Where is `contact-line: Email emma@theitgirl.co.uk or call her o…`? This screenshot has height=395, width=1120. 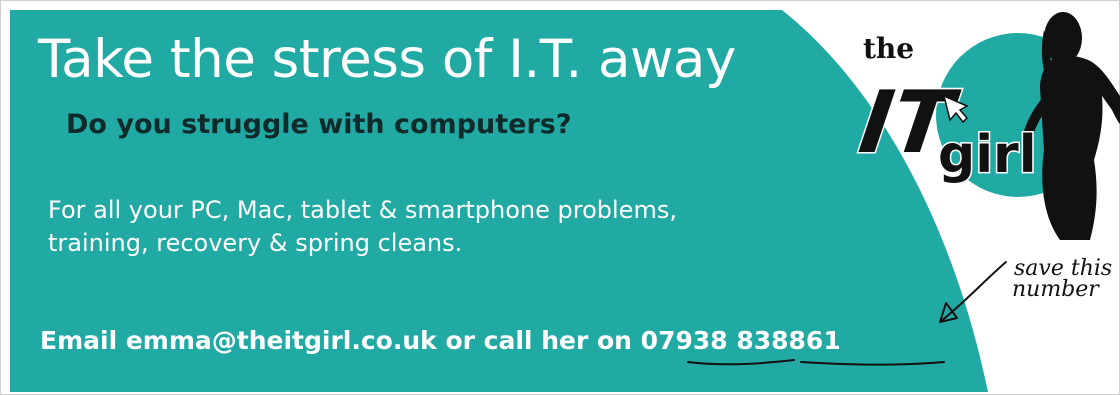 contact-line: Email emma@theitgirl.co.uk or call her o… is located at coordinates (440, 340).